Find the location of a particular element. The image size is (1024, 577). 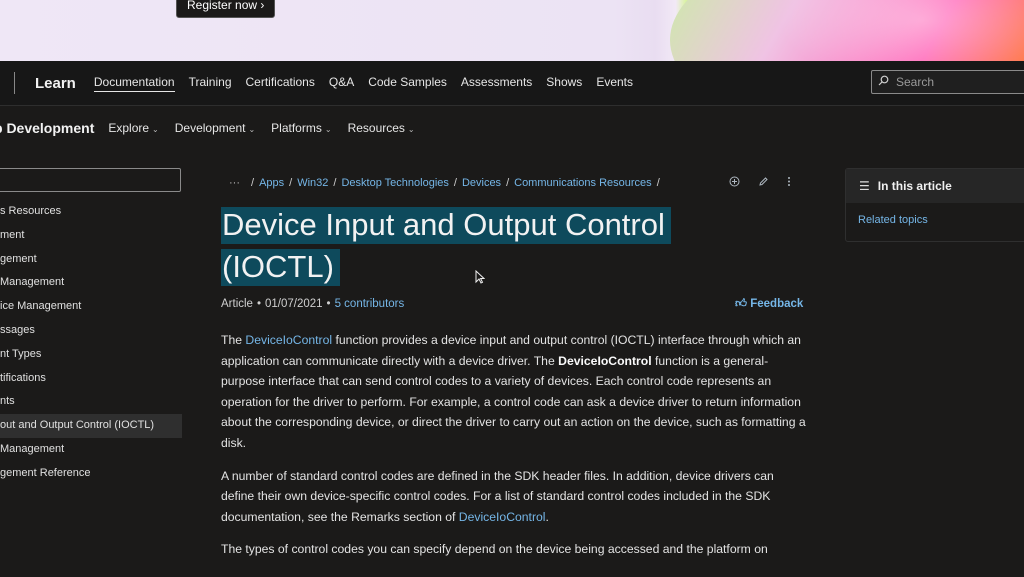

more-options-icon is located at coordinates (789, 183).